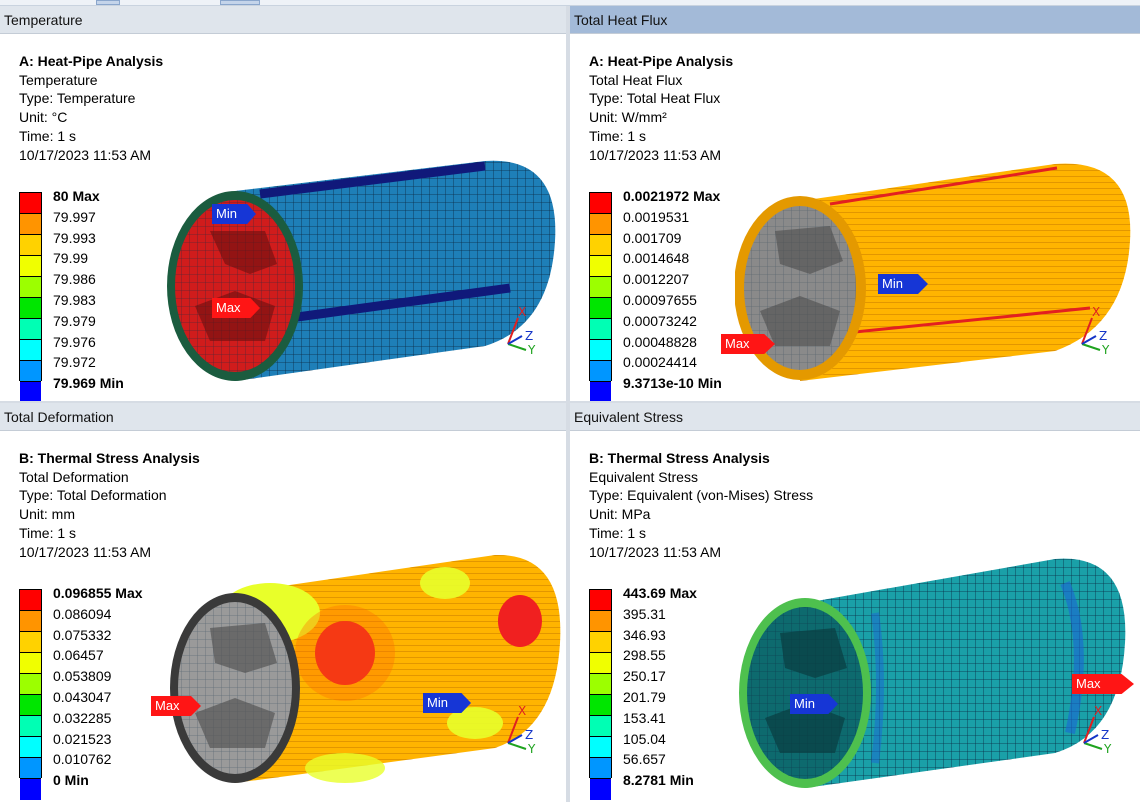 The image size is (1140, 802). What do you see at coordinates (660, 593) in the screenshot?
I see `legend-max-label: 443.69 Max` at bounding box center [660, 593].